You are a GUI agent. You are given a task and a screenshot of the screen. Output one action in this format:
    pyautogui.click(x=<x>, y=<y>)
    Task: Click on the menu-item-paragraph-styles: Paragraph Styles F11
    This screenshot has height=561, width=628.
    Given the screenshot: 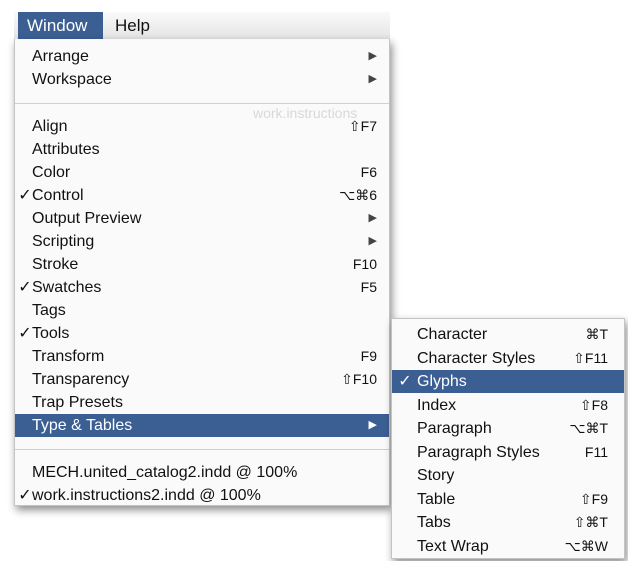 What is the action you would take?
    pyautogui.click(x=508, y=452)
    